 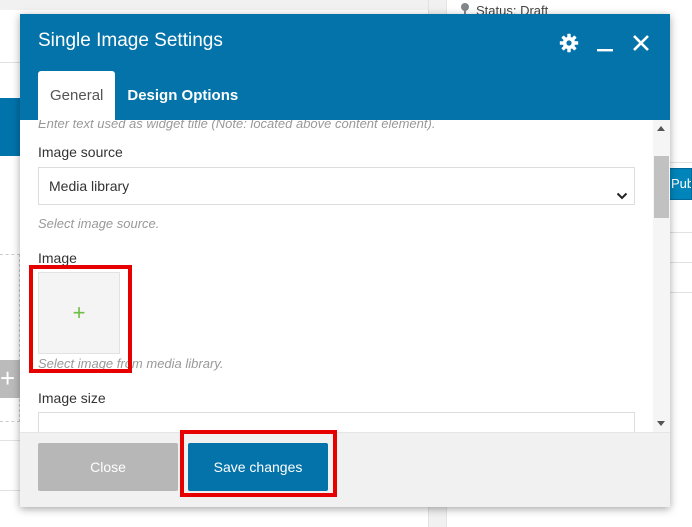 I want to click on gear-icon, so click(x=569, y=43).